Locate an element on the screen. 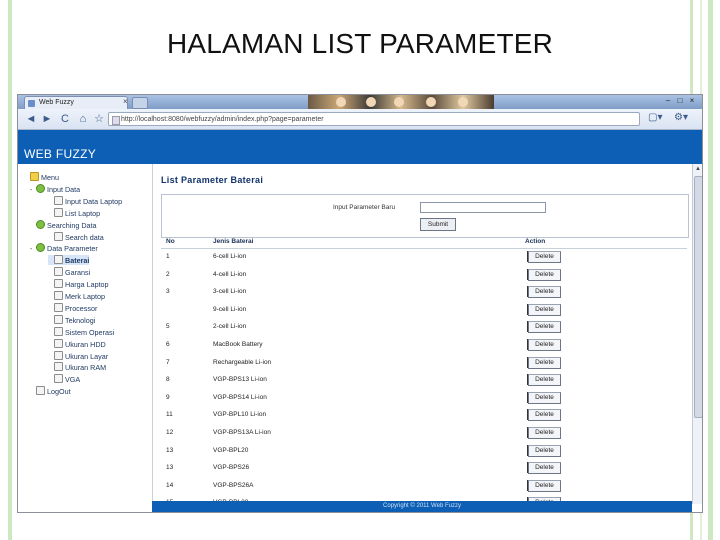 This screenshot has width=720, height=540. sidebar-item: List Laptop is located at coordinates (74, 212).